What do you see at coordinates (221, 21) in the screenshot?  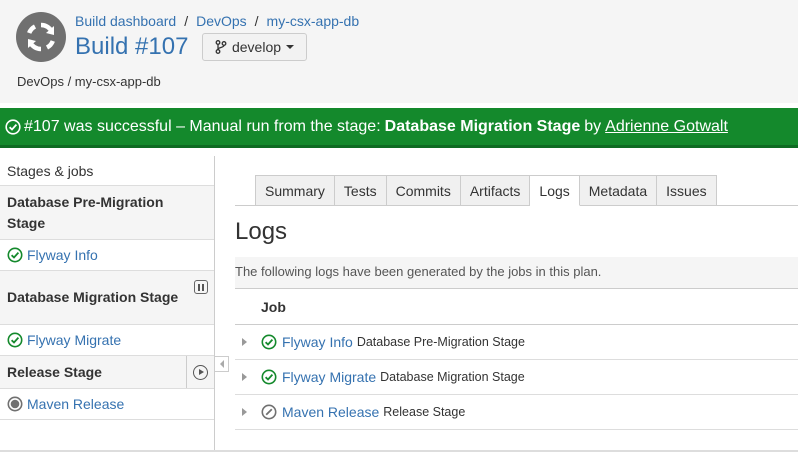 I see `breadcrumb-project: DevOps` at bounding box center [221, 21].